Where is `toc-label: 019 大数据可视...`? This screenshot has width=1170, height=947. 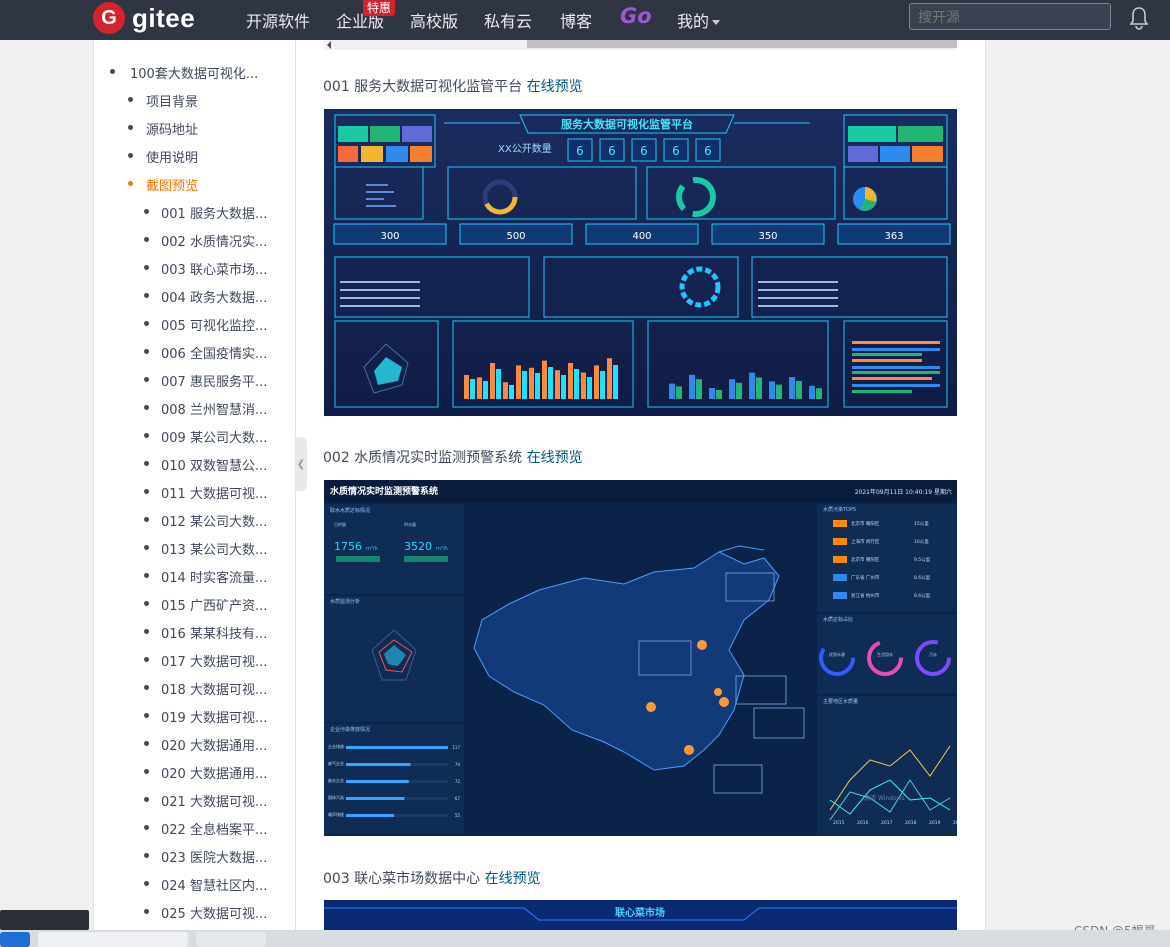 toc-label: 019 大数据可视... is located at coordinates (214, 718).